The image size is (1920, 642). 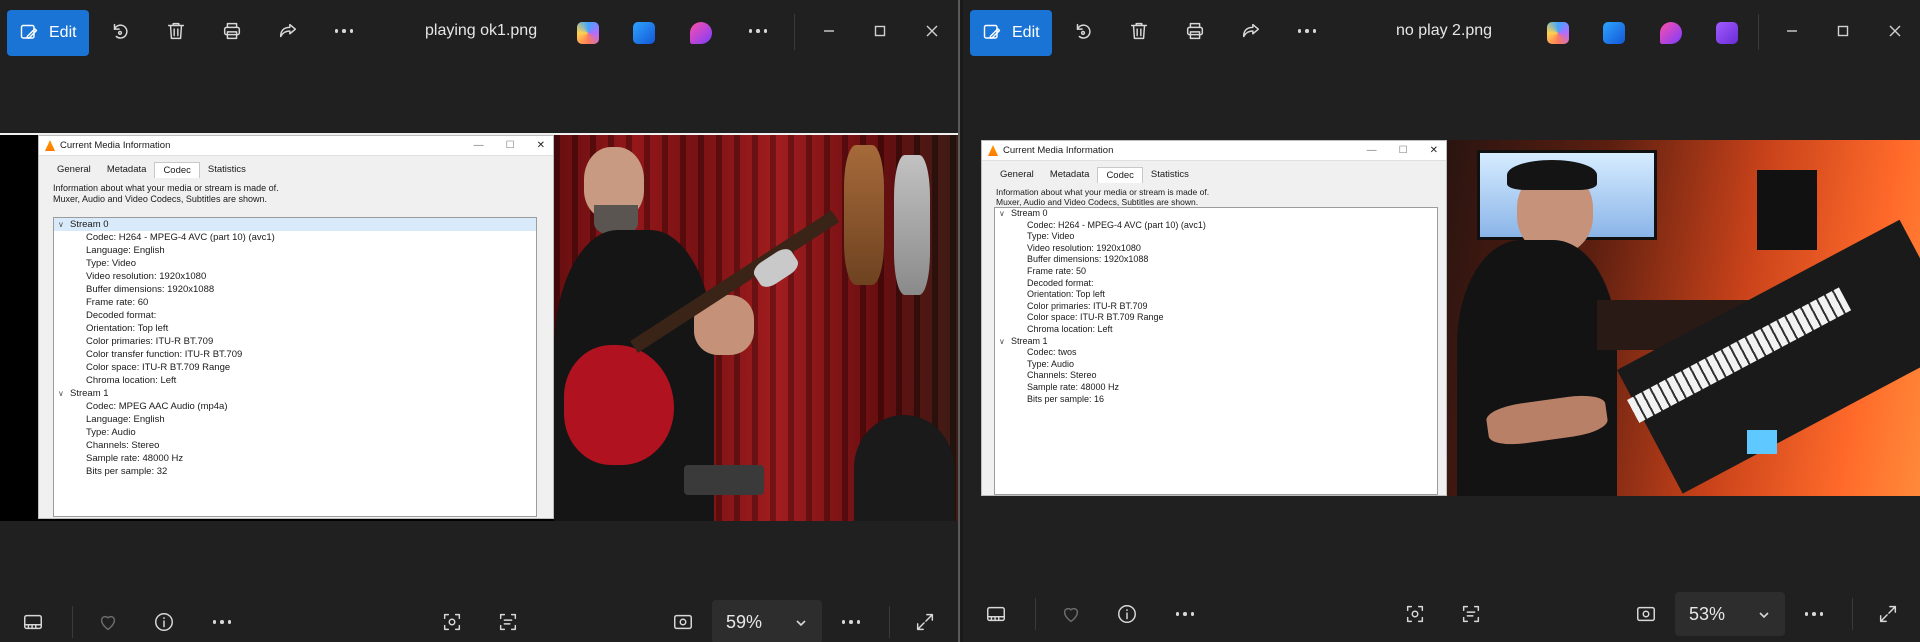 What do you see at coordinates (794, 32) in the screenshot?
I see `title-divider` at bounding box center [794, 32].